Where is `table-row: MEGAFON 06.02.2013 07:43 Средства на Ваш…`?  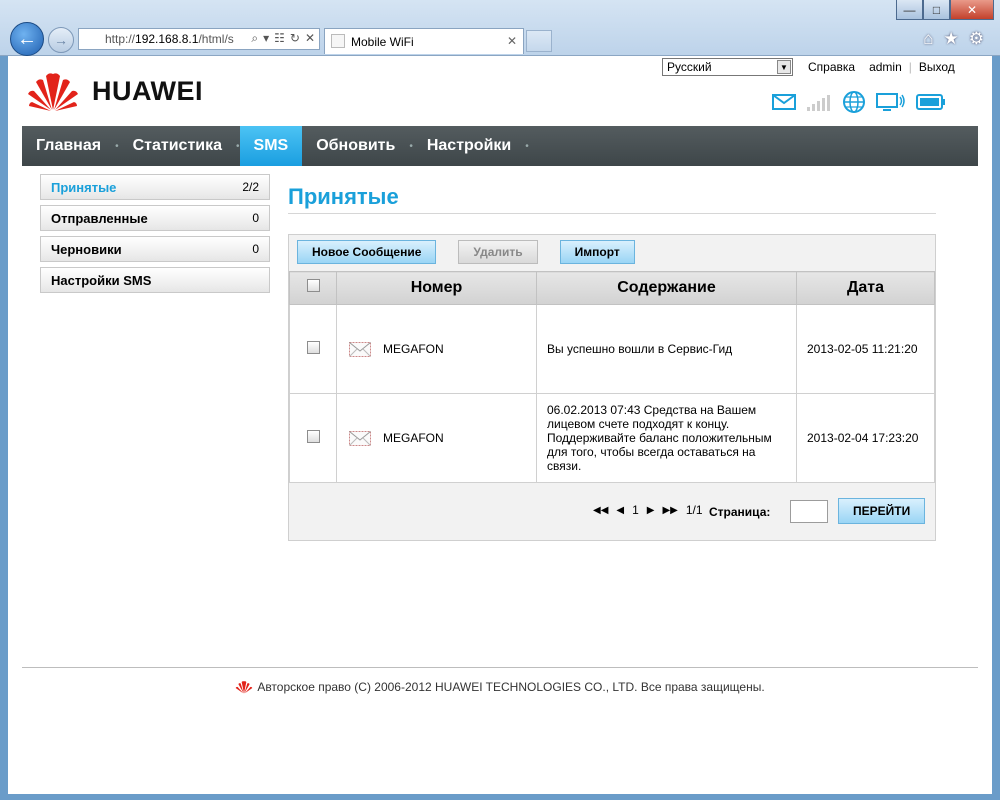
table-row: MEGAFON 06.02.2013 07:43 Средства на Ваш… is located at coordinates (612, 438).